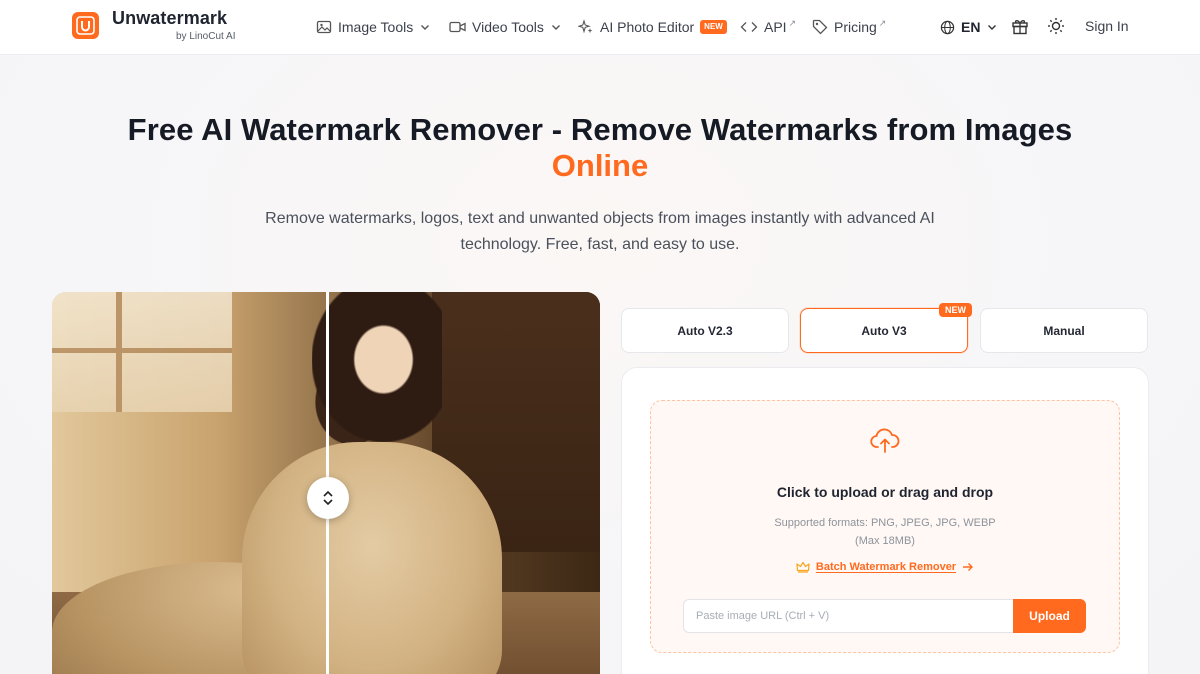  I want to click on tab-auto-v2-3: Auto V2.3, so click(705, 330).